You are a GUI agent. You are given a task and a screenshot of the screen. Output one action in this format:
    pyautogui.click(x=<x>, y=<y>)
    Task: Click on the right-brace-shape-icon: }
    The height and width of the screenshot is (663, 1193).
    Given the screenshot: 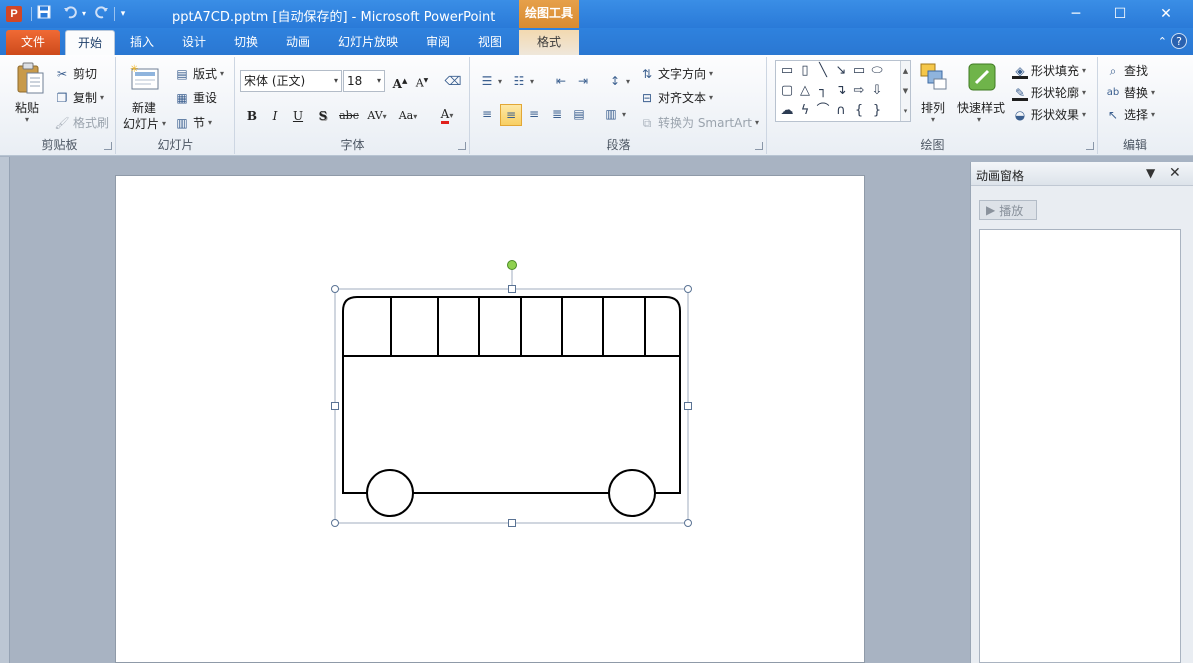 What is the action you would take?
    pyautogui.click(x=877, y=111)
    